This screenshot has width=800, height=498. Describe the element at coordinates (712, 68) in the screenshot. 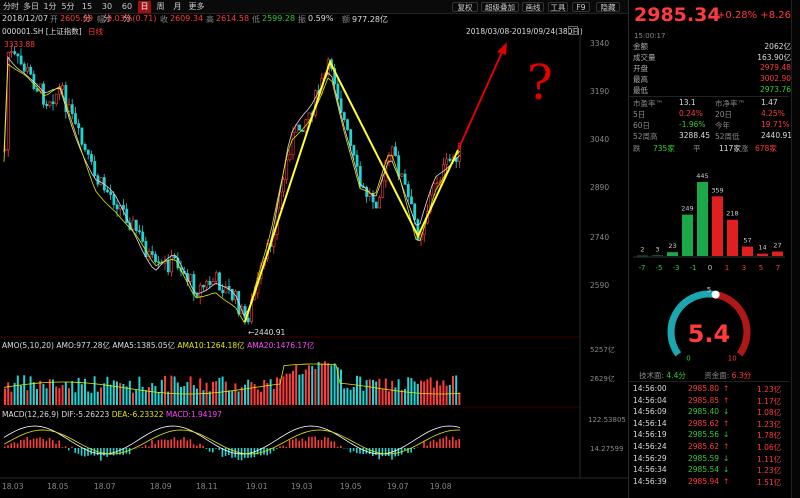

I see `quote-row: 开盘 2979.48` at that location.